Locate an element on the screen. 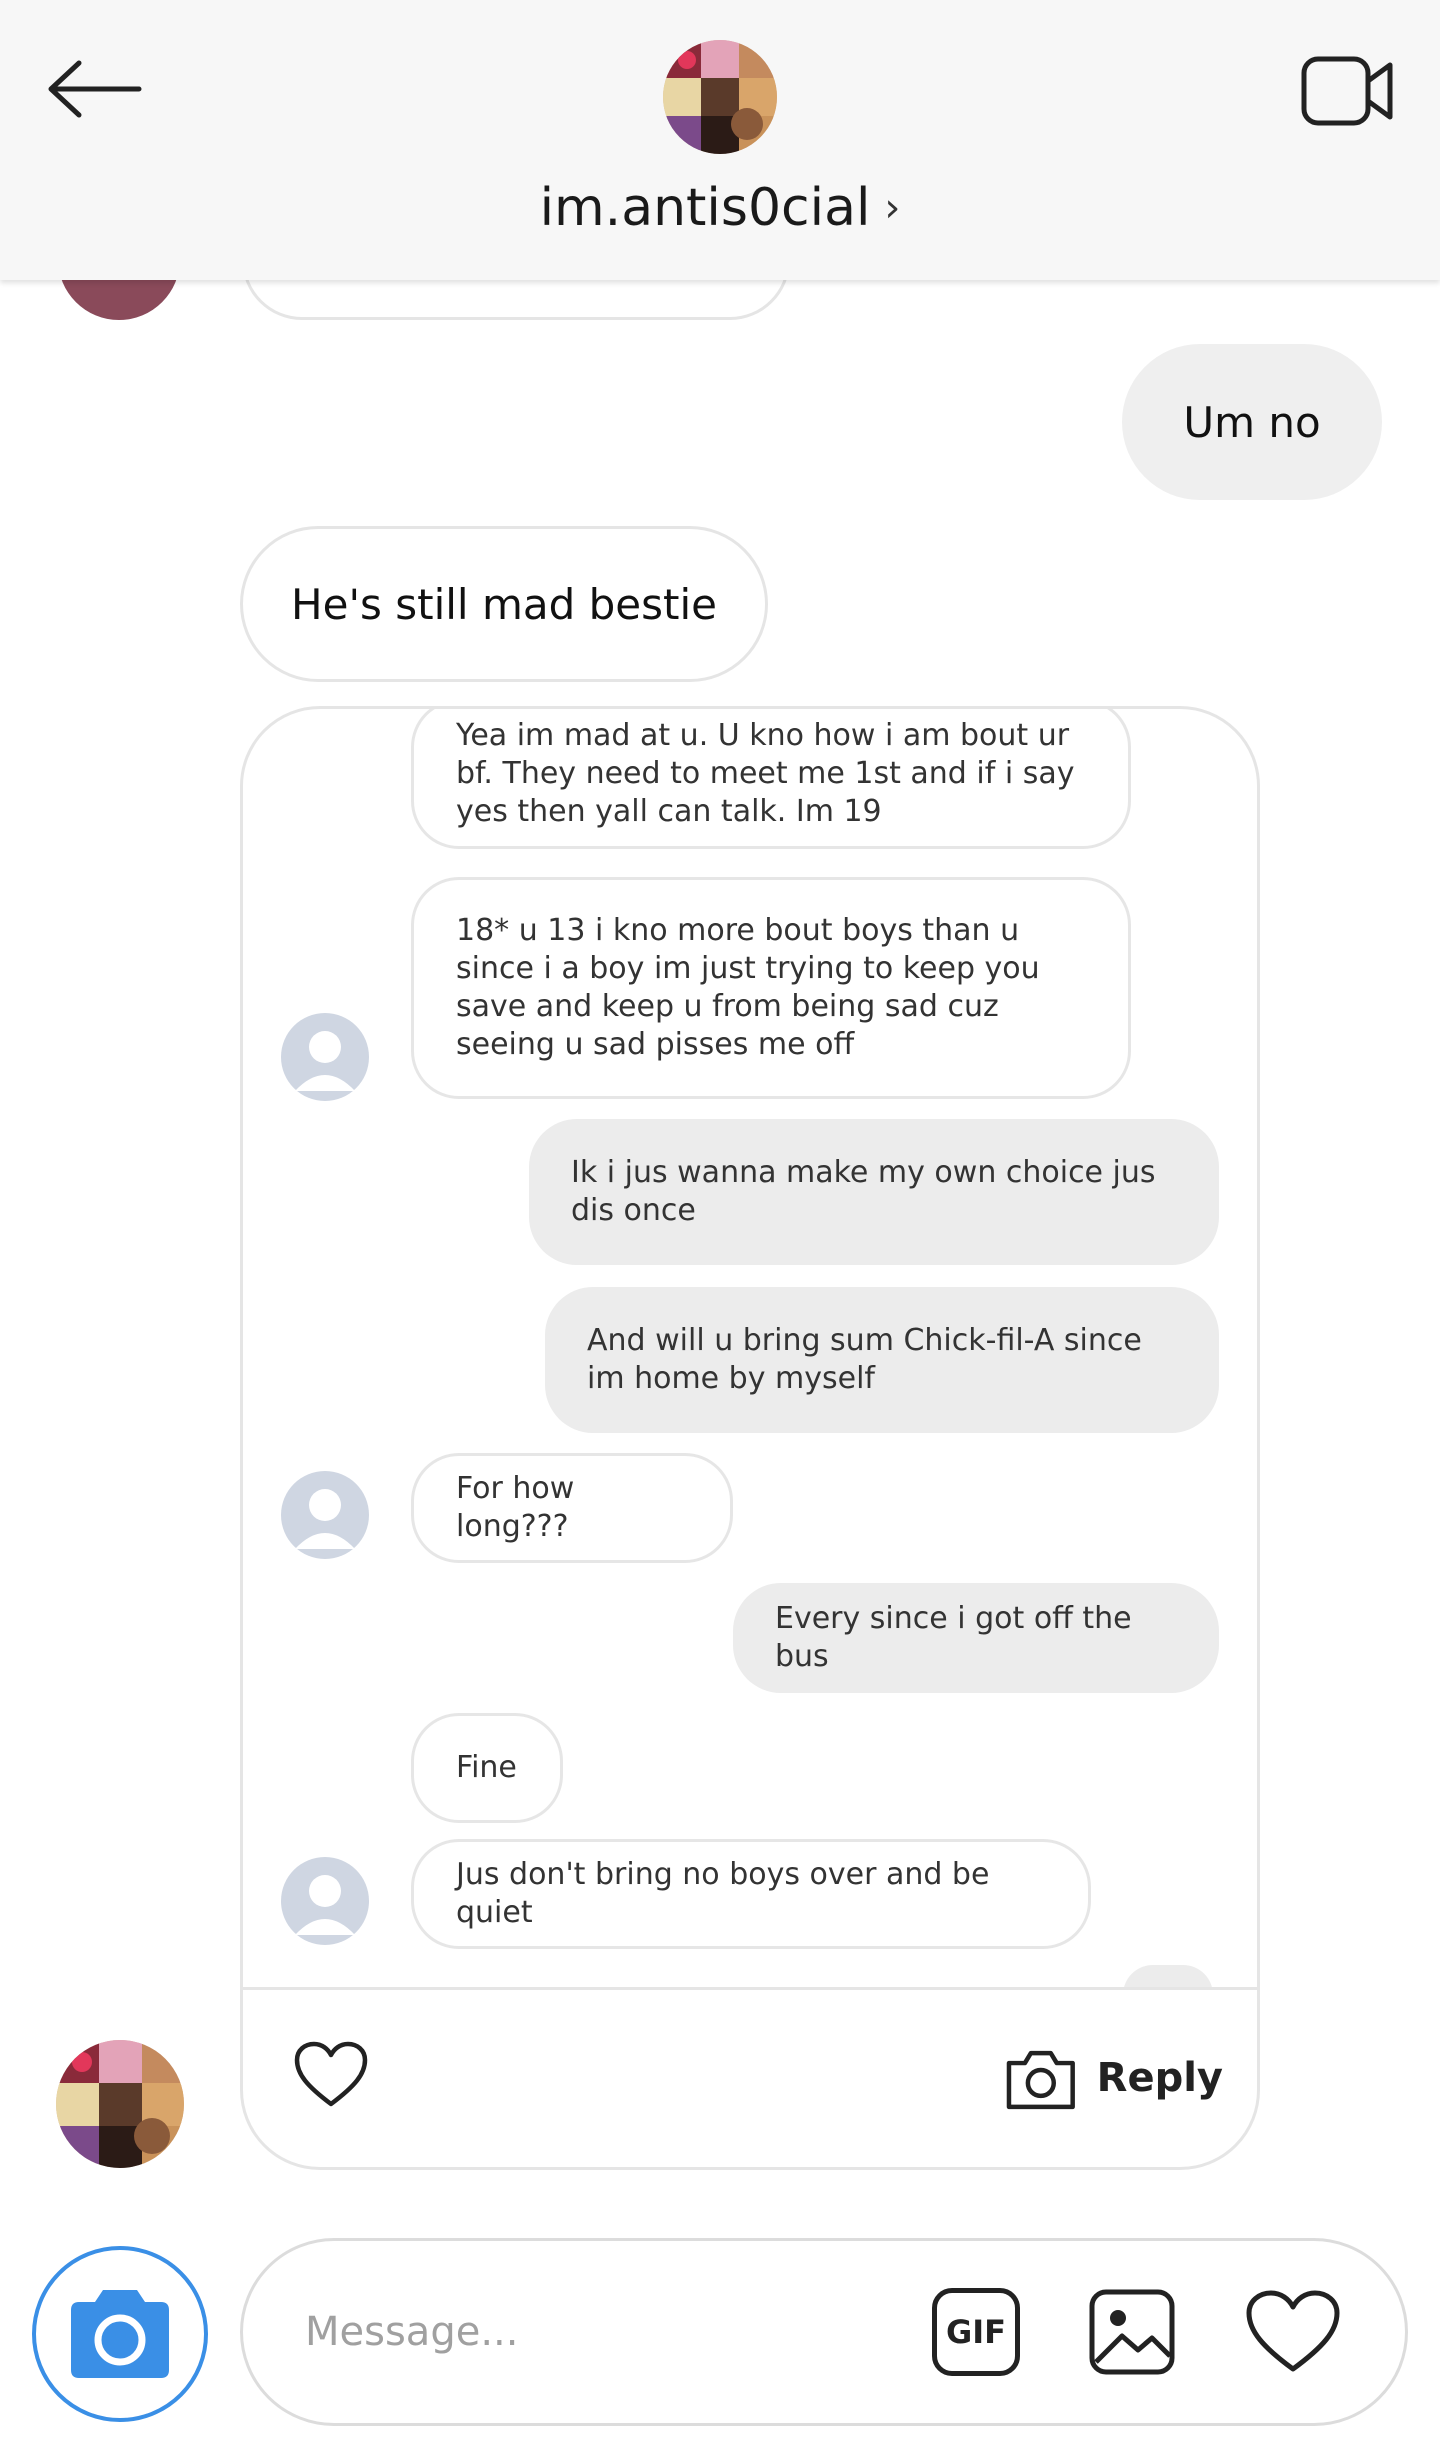  chat-header: im.antis0cial › is located at coordinates (720, 140).